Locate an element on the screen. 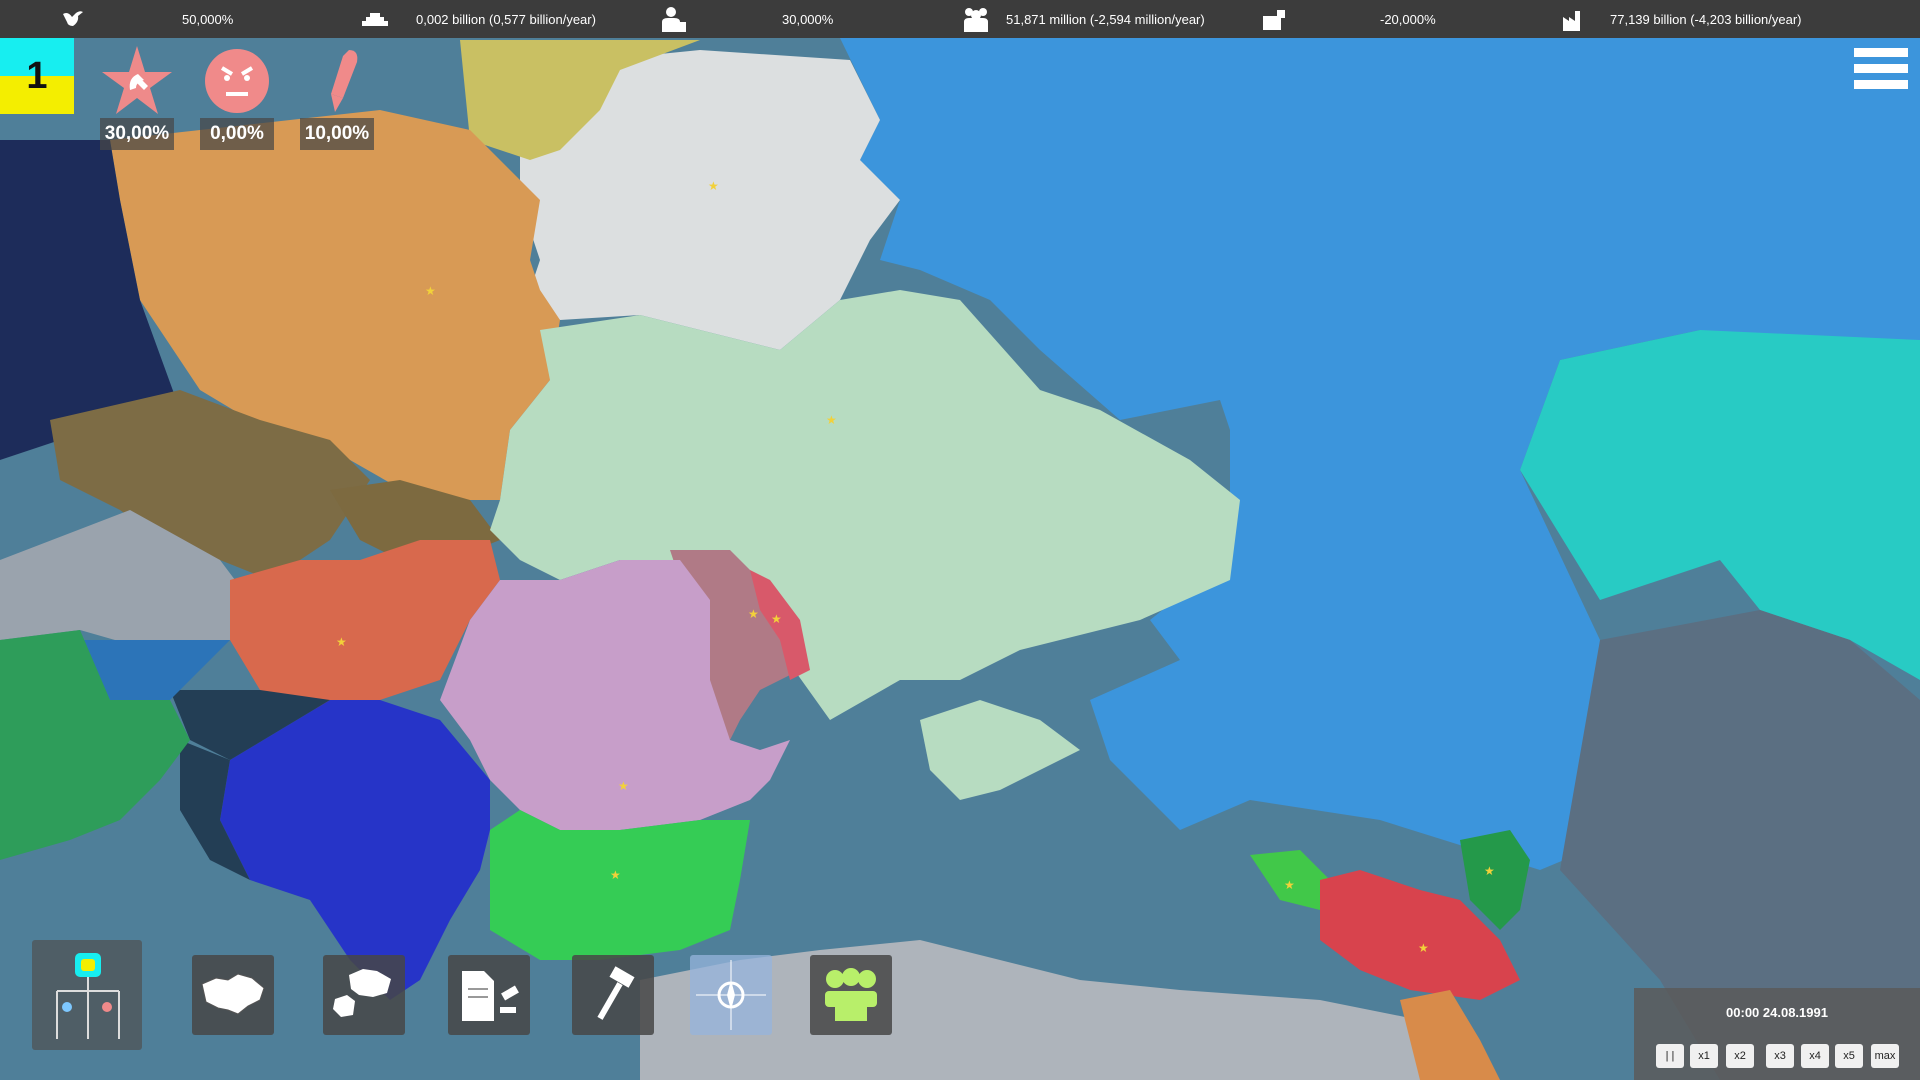  flag-number: 1 is located at coordinates (37, 76).